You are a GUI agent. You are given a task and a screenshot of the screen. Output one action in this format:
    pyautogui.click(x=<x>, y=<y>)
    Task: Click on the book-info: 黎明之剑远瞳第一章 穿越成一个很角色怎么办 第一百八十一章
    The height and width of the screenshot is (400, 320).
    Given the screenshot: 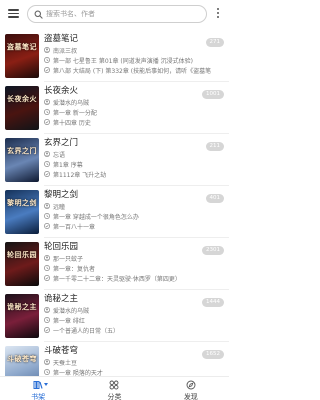 What is the action you would take?
    pyautogui.click(x=124, y=210)
    